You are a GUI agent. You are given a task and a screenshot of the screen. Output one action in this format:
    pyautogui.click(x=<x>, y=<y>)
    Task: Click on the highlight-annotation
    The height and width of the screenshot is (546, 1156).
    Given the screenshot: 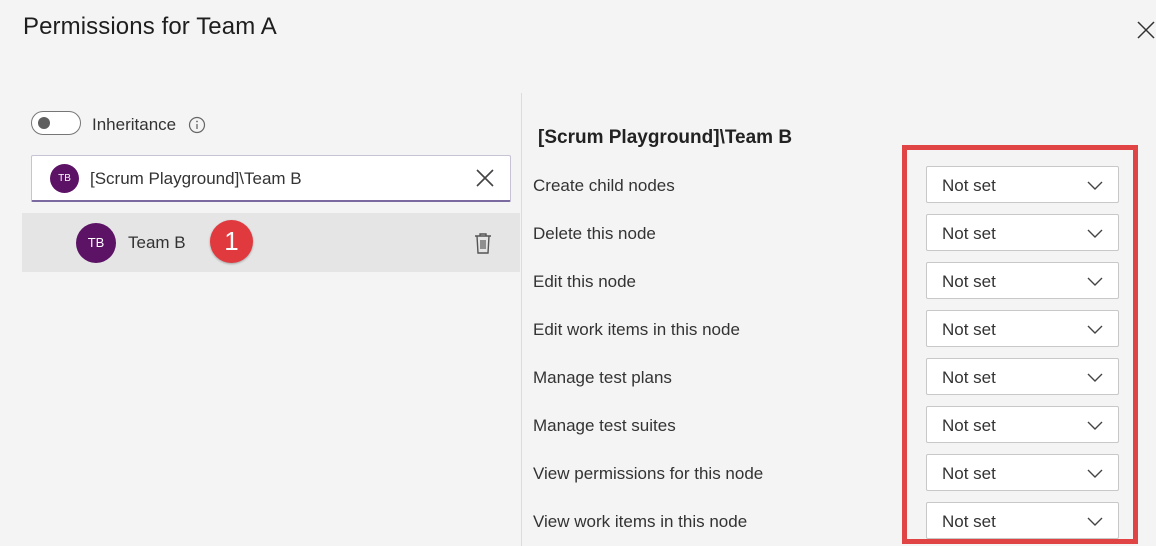 What is the action you would take?
    pyautogui.click(x=1020, y=344)
    